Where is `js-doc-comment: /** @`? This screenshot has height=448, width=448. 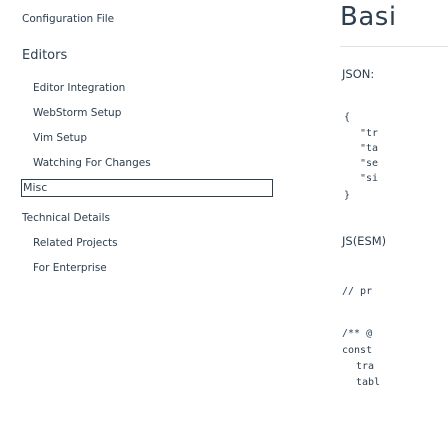 js-doc-comment: /** @ is located at coordinates (357, 333).